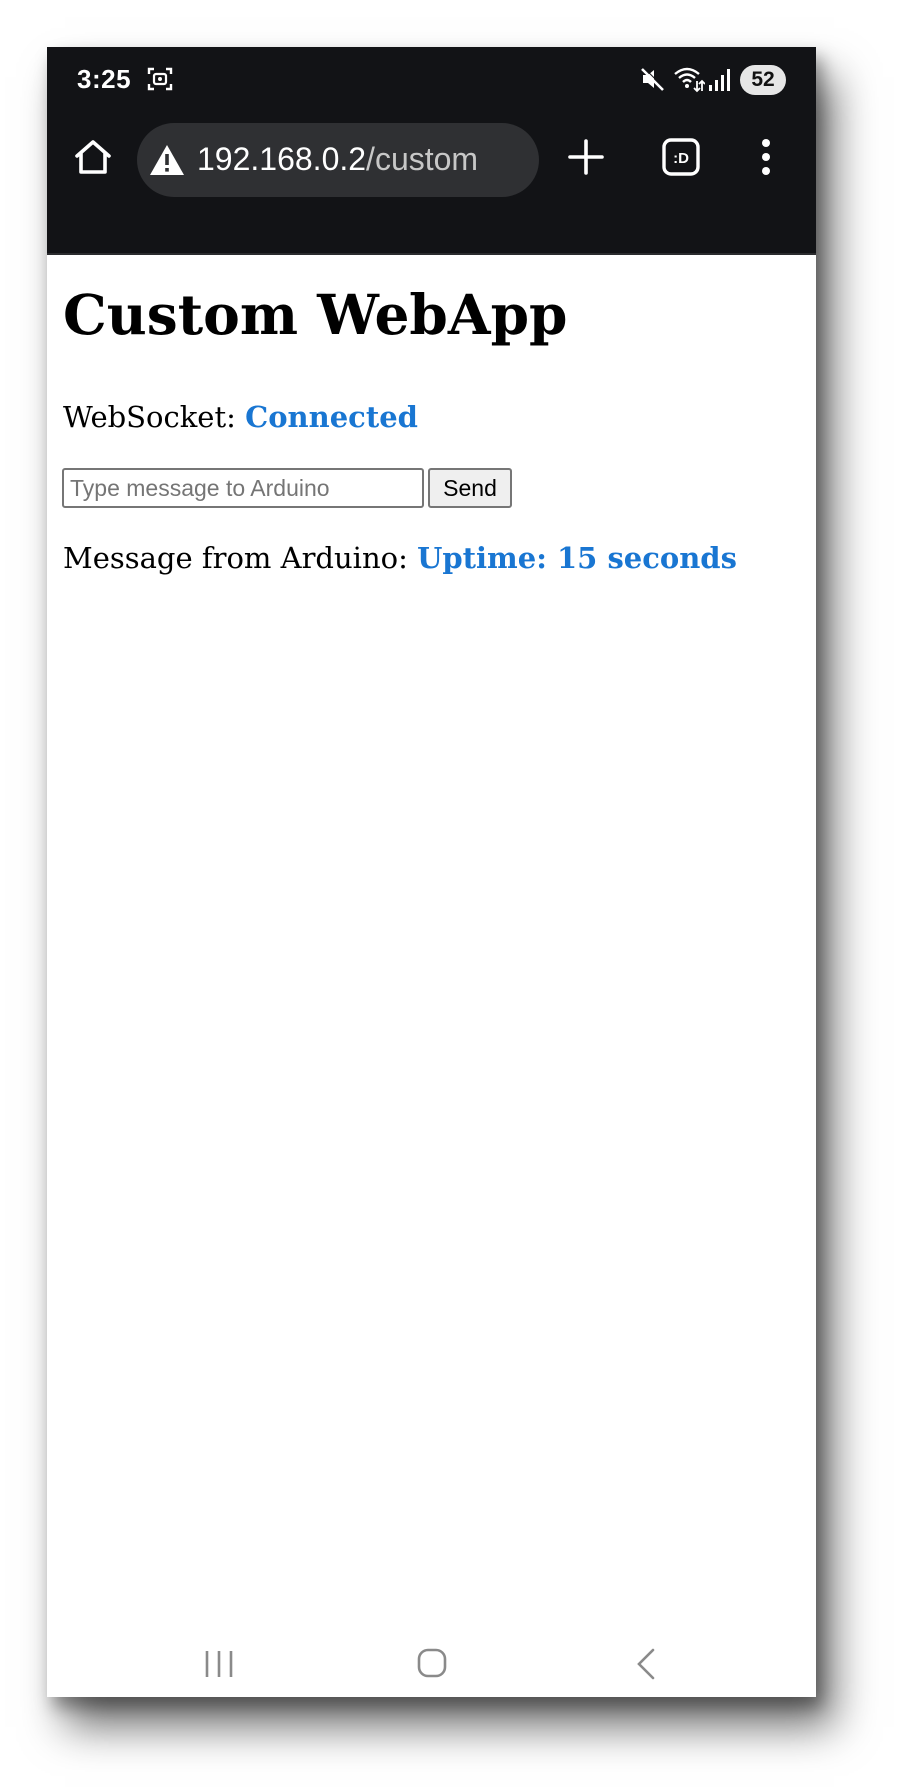  I want to click on arduino-message: Uptime: 15 seconds, so click(577, 558).